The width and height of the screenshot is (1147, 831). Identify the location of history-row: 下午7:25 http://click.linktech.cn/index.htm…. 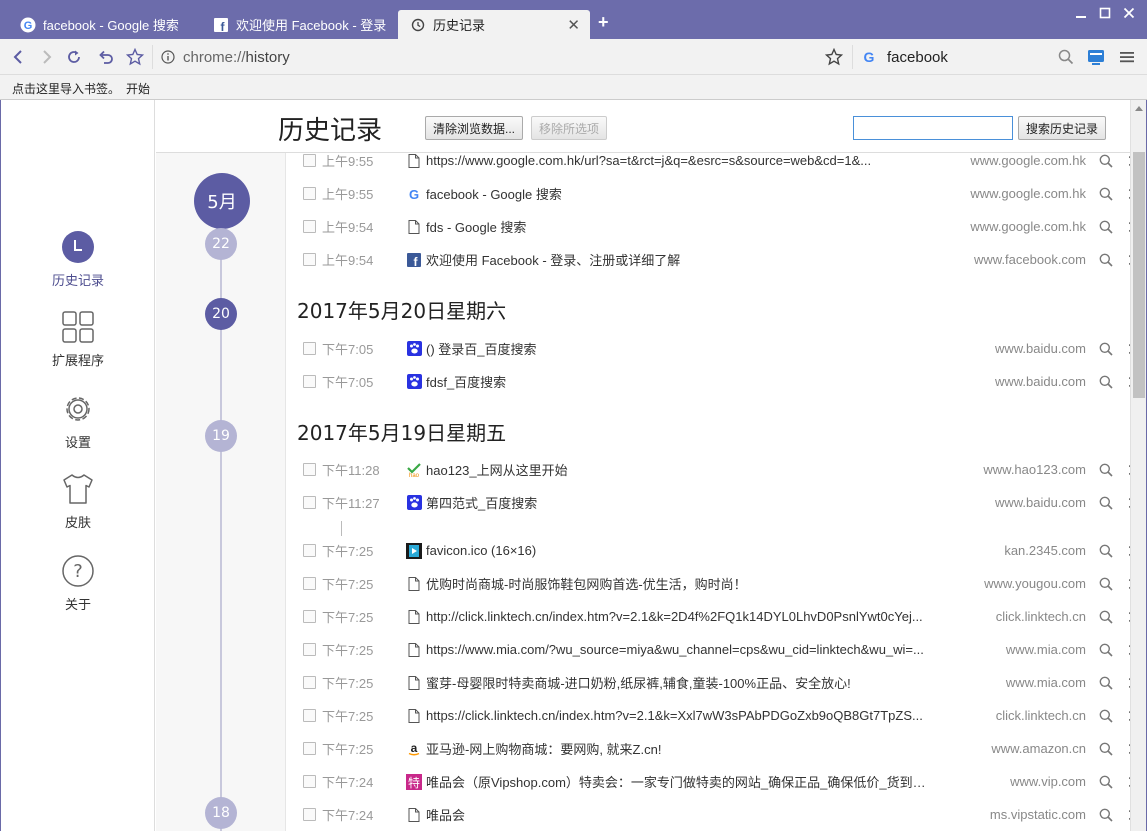
(713, 616).